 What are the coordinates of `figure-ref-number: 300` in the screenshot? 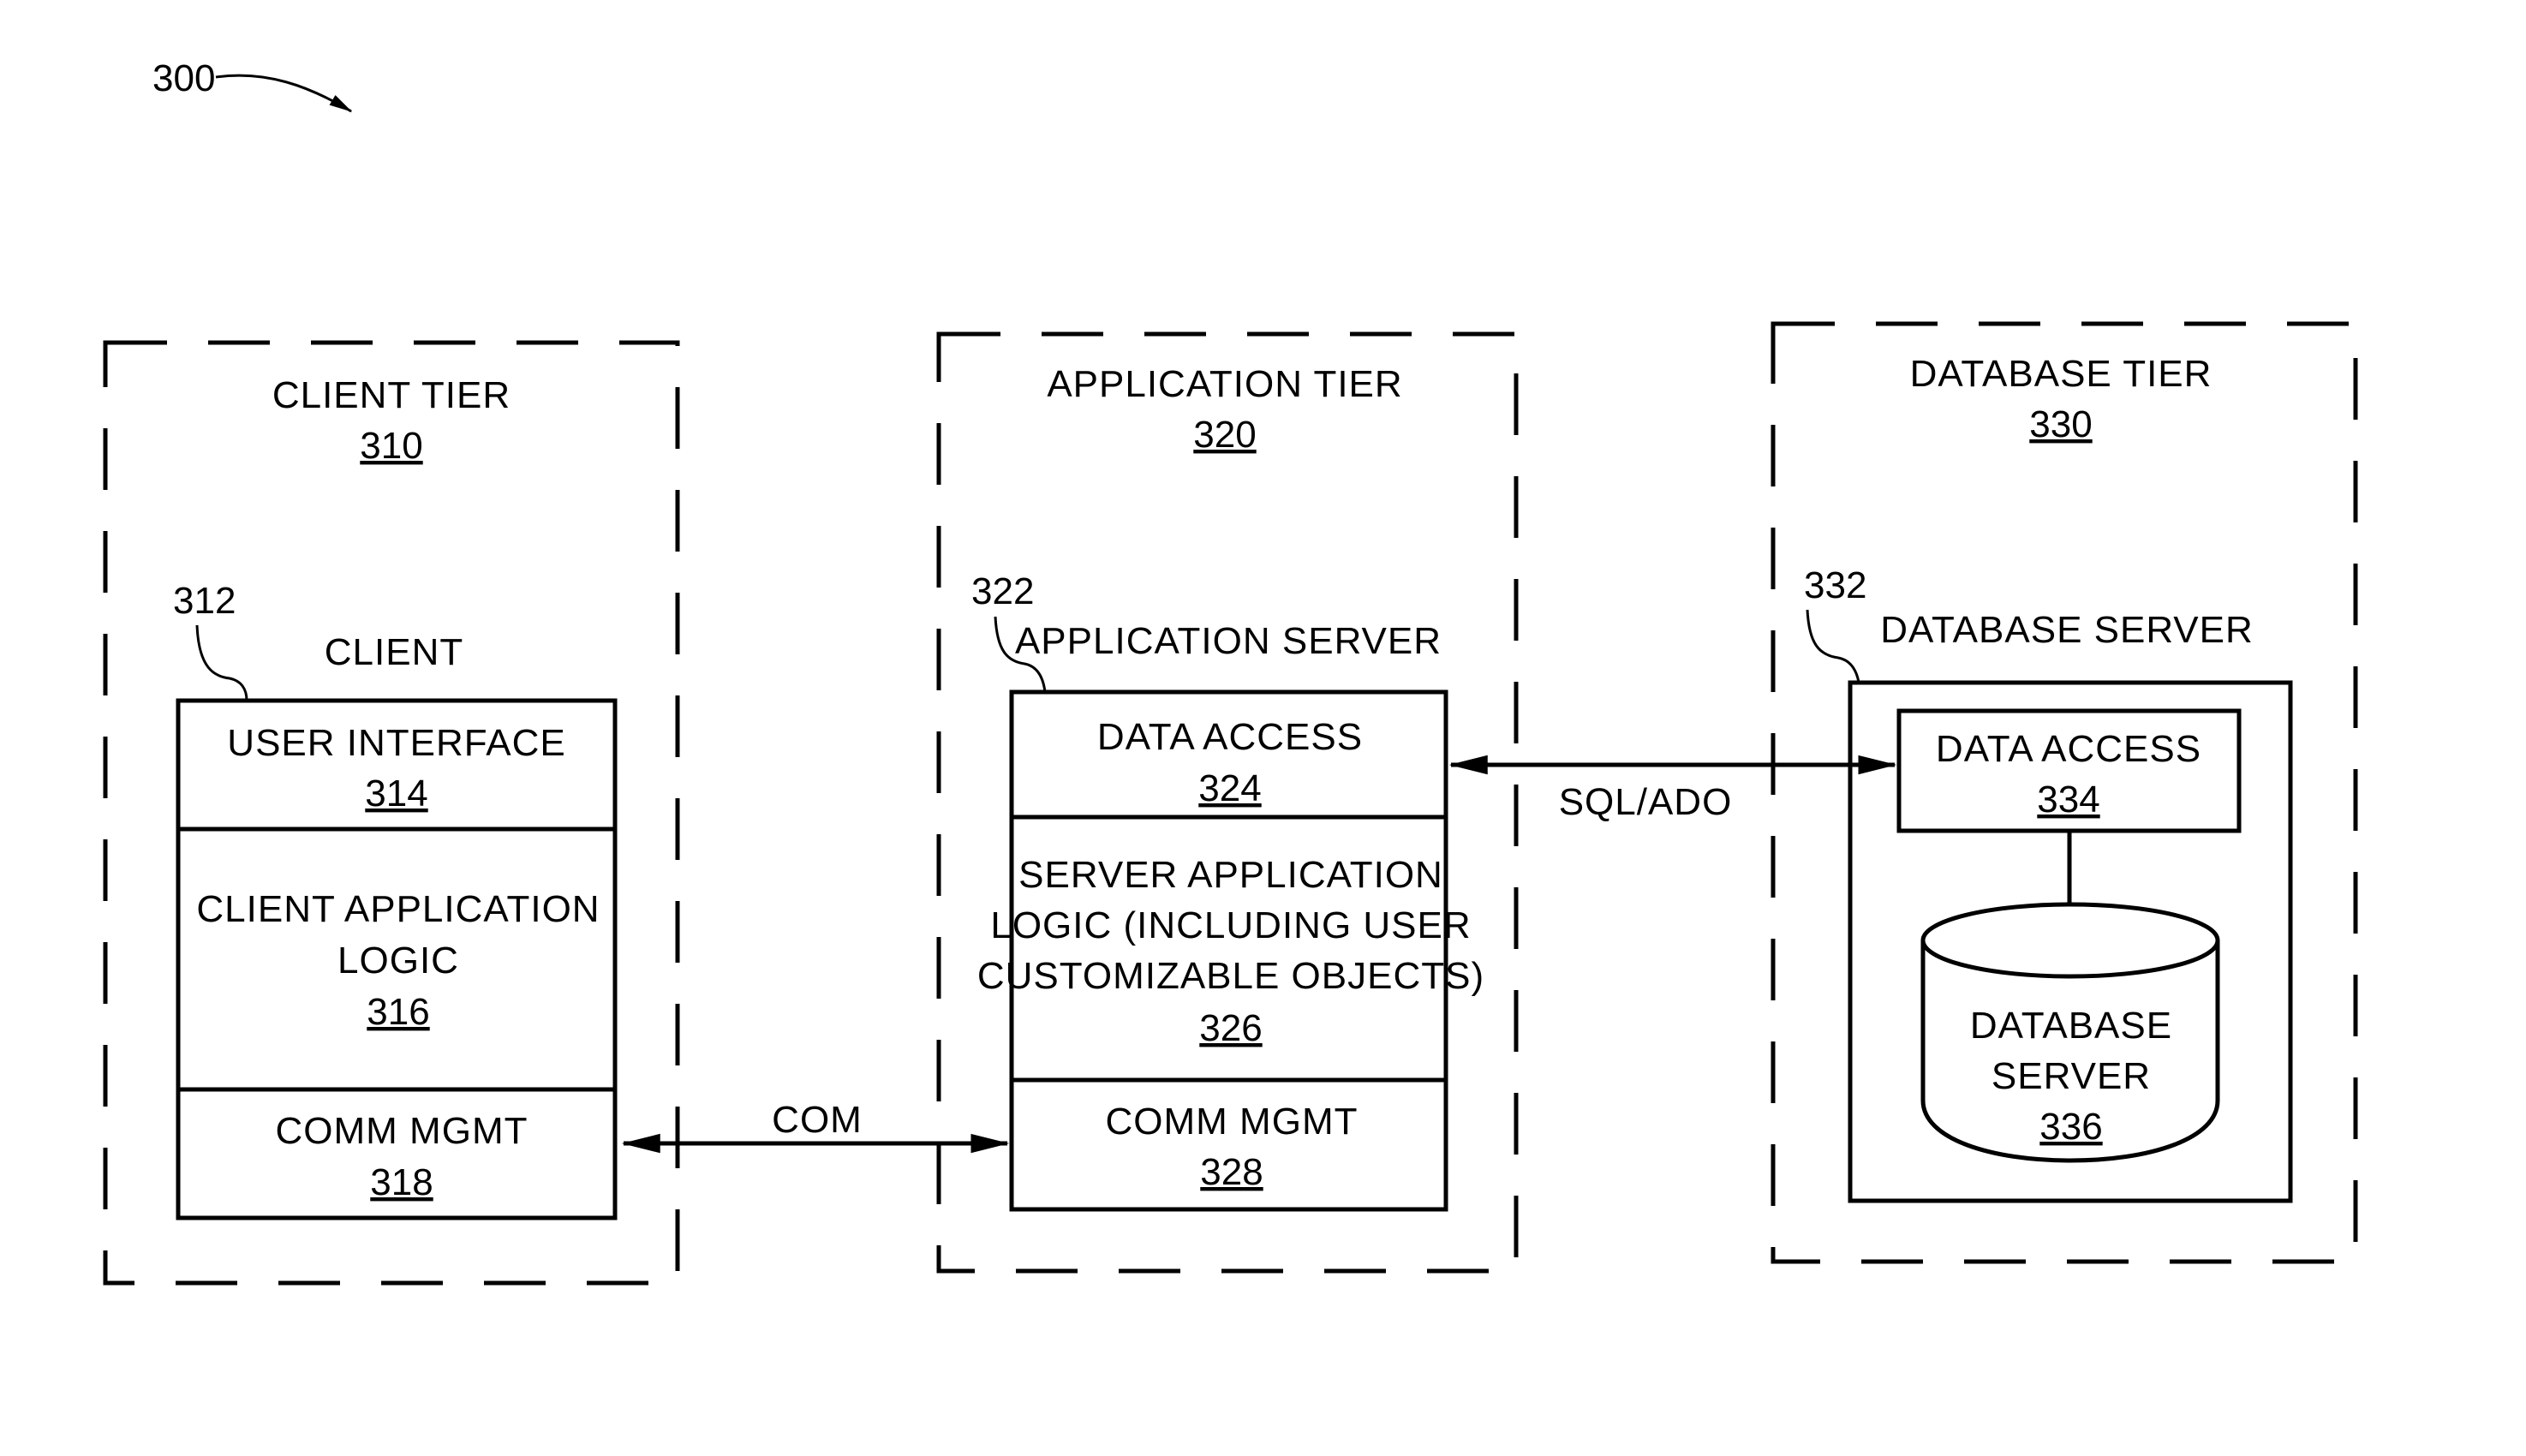 It's located at (183, 78).